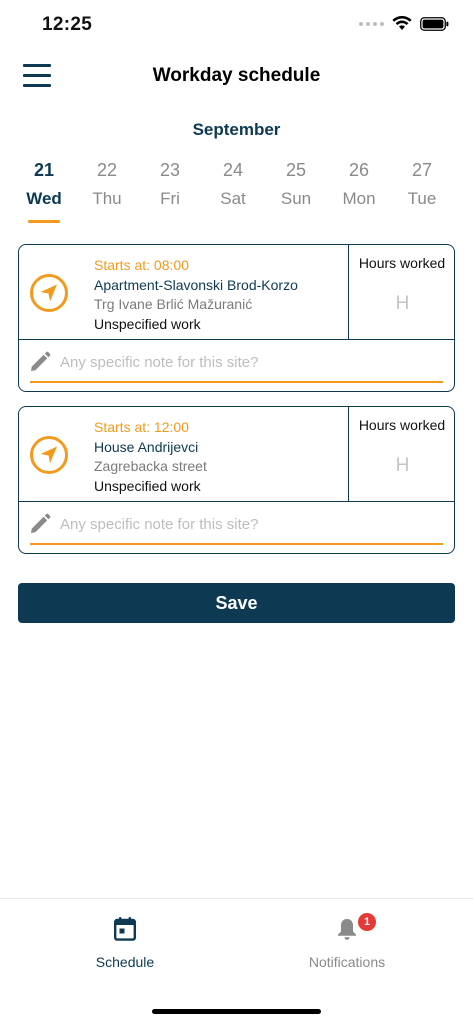 The image size is (473, 1024). Describe the element at coordinates (107, 198) in the screenshot. I see `day-name: Thu` at that location.